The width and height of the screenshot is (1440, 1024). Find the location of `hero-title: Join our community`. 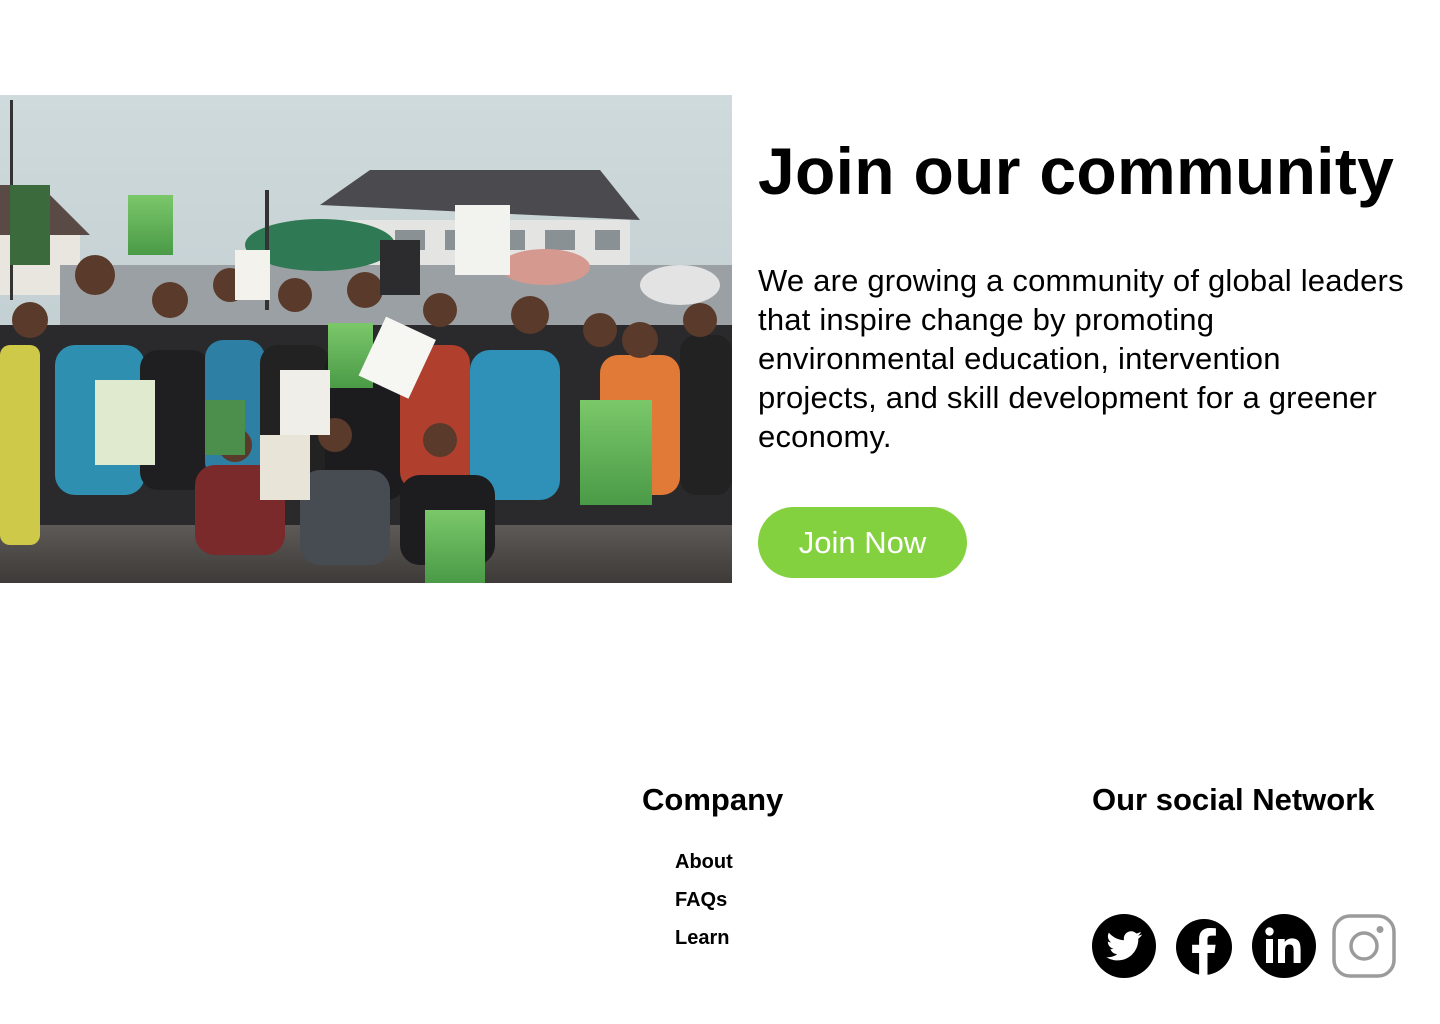

hero-title: Join our community is located at coordinates (1076, 171).